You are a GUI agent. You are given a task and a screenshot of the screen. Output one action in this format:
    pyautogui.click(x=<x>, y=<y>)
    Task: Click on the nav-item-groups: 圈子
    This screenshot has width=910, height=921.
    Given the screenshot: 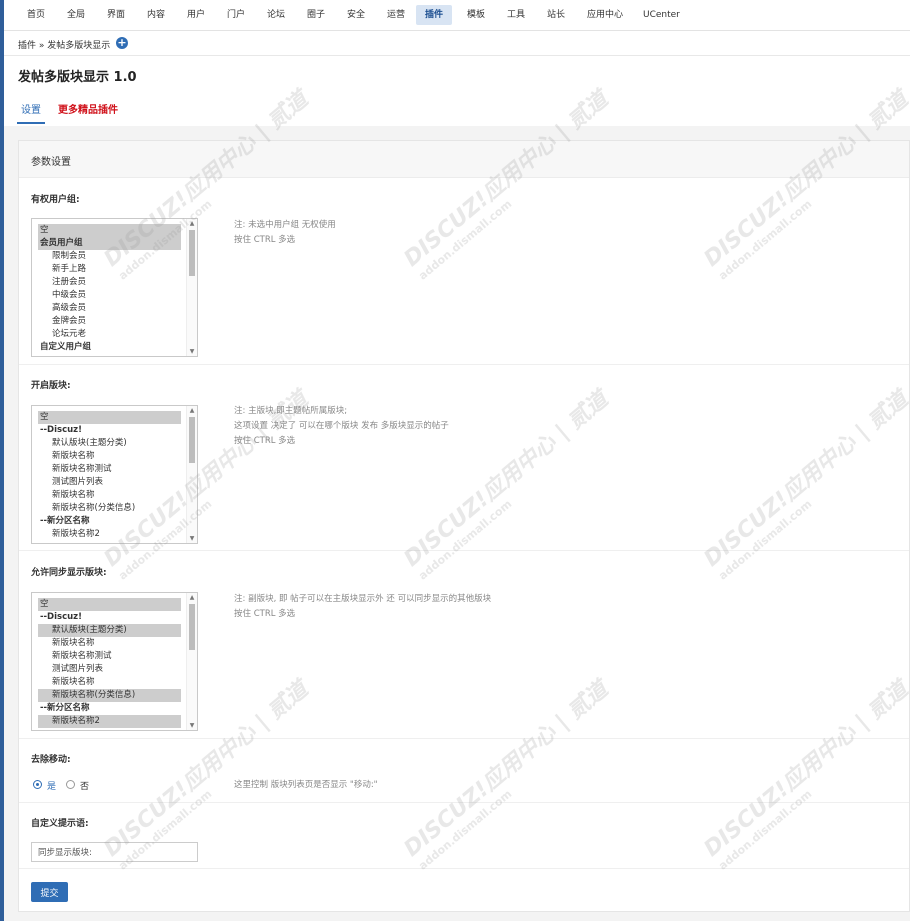 What is the action you would take?
    pyautogui.click(x=316, y=15)
    